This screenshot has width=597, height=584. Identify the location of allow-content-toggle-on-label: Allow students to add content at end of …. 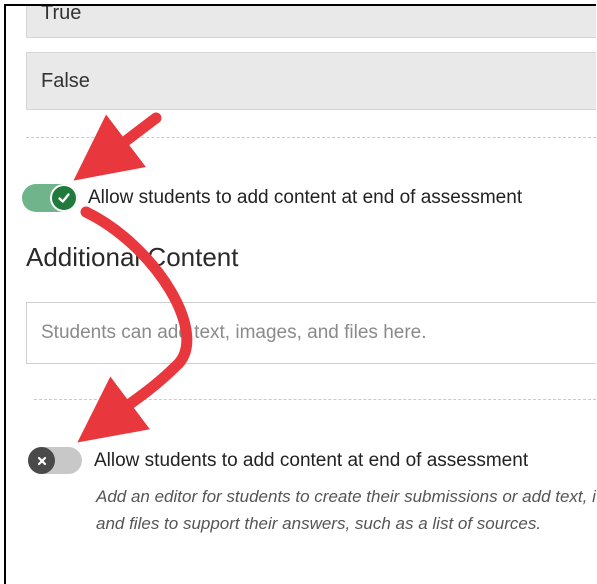
(305, 197).